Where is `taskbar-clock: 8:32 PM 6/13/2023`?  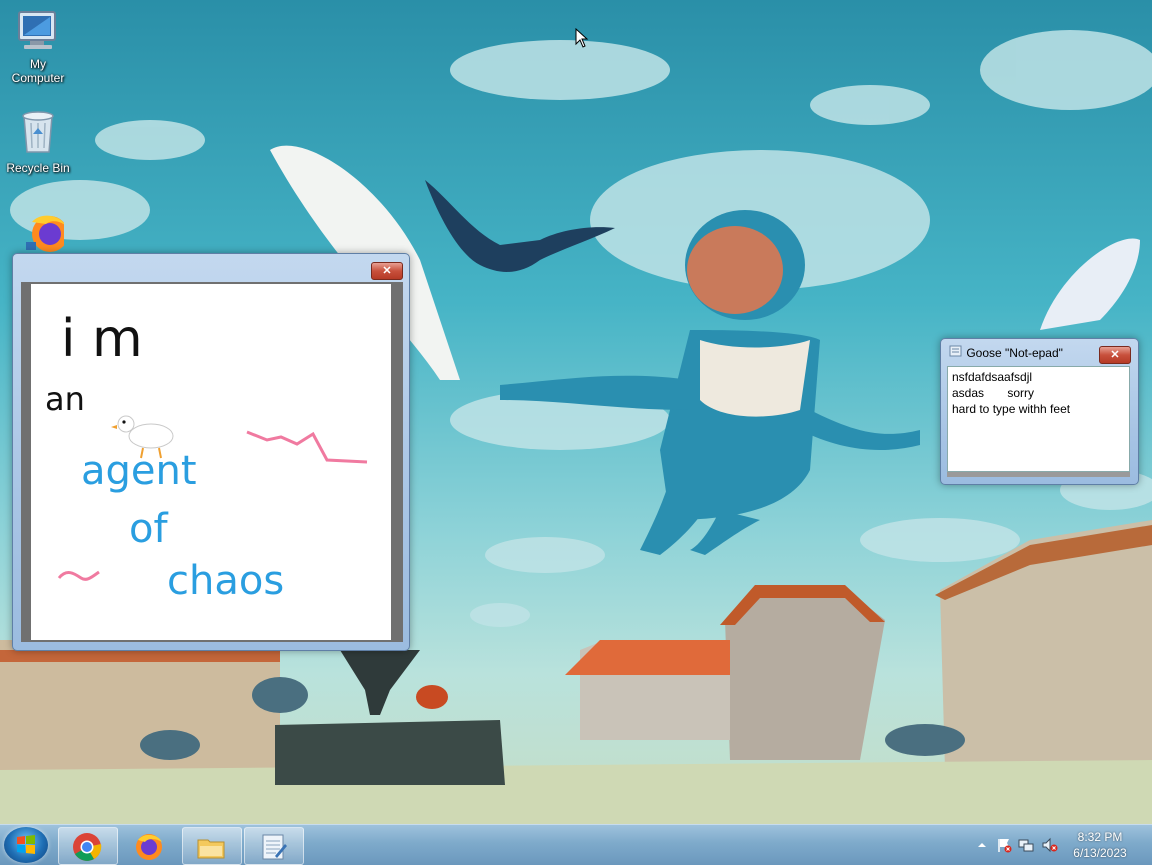 taskbar-clock: 8:32 PM 6/13/2023 is located at coordinates (1100, 845).